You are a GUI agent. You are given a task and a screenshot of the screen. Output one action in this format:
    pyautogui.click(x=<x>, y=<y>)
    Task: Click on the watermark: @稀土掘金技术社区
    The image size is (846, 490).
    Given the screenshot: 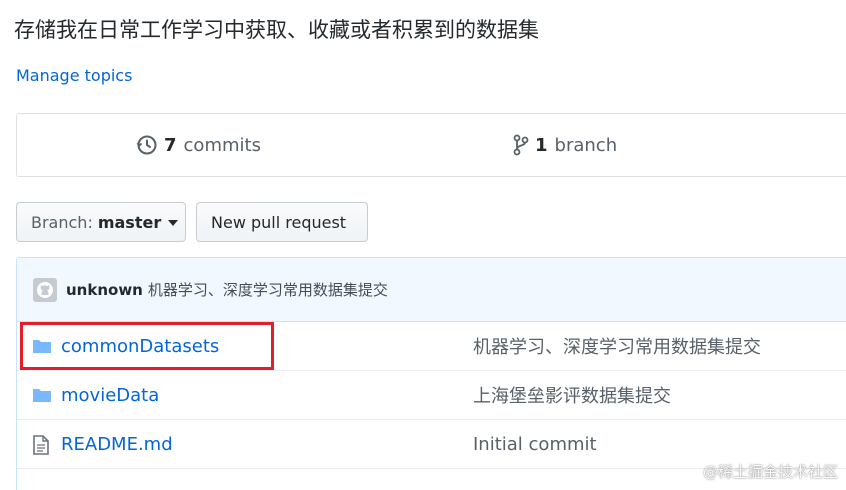 What is the action you would take?
    pyautogui.click(x=770, y=472)
    